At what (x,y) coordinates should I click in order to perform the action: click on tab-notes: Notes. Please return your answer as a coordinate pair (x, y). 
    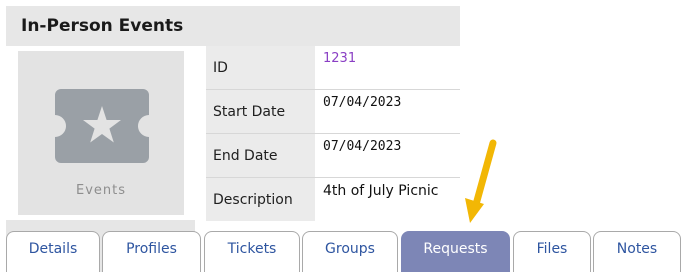
    Looking at the image, I should click on (637, 251).